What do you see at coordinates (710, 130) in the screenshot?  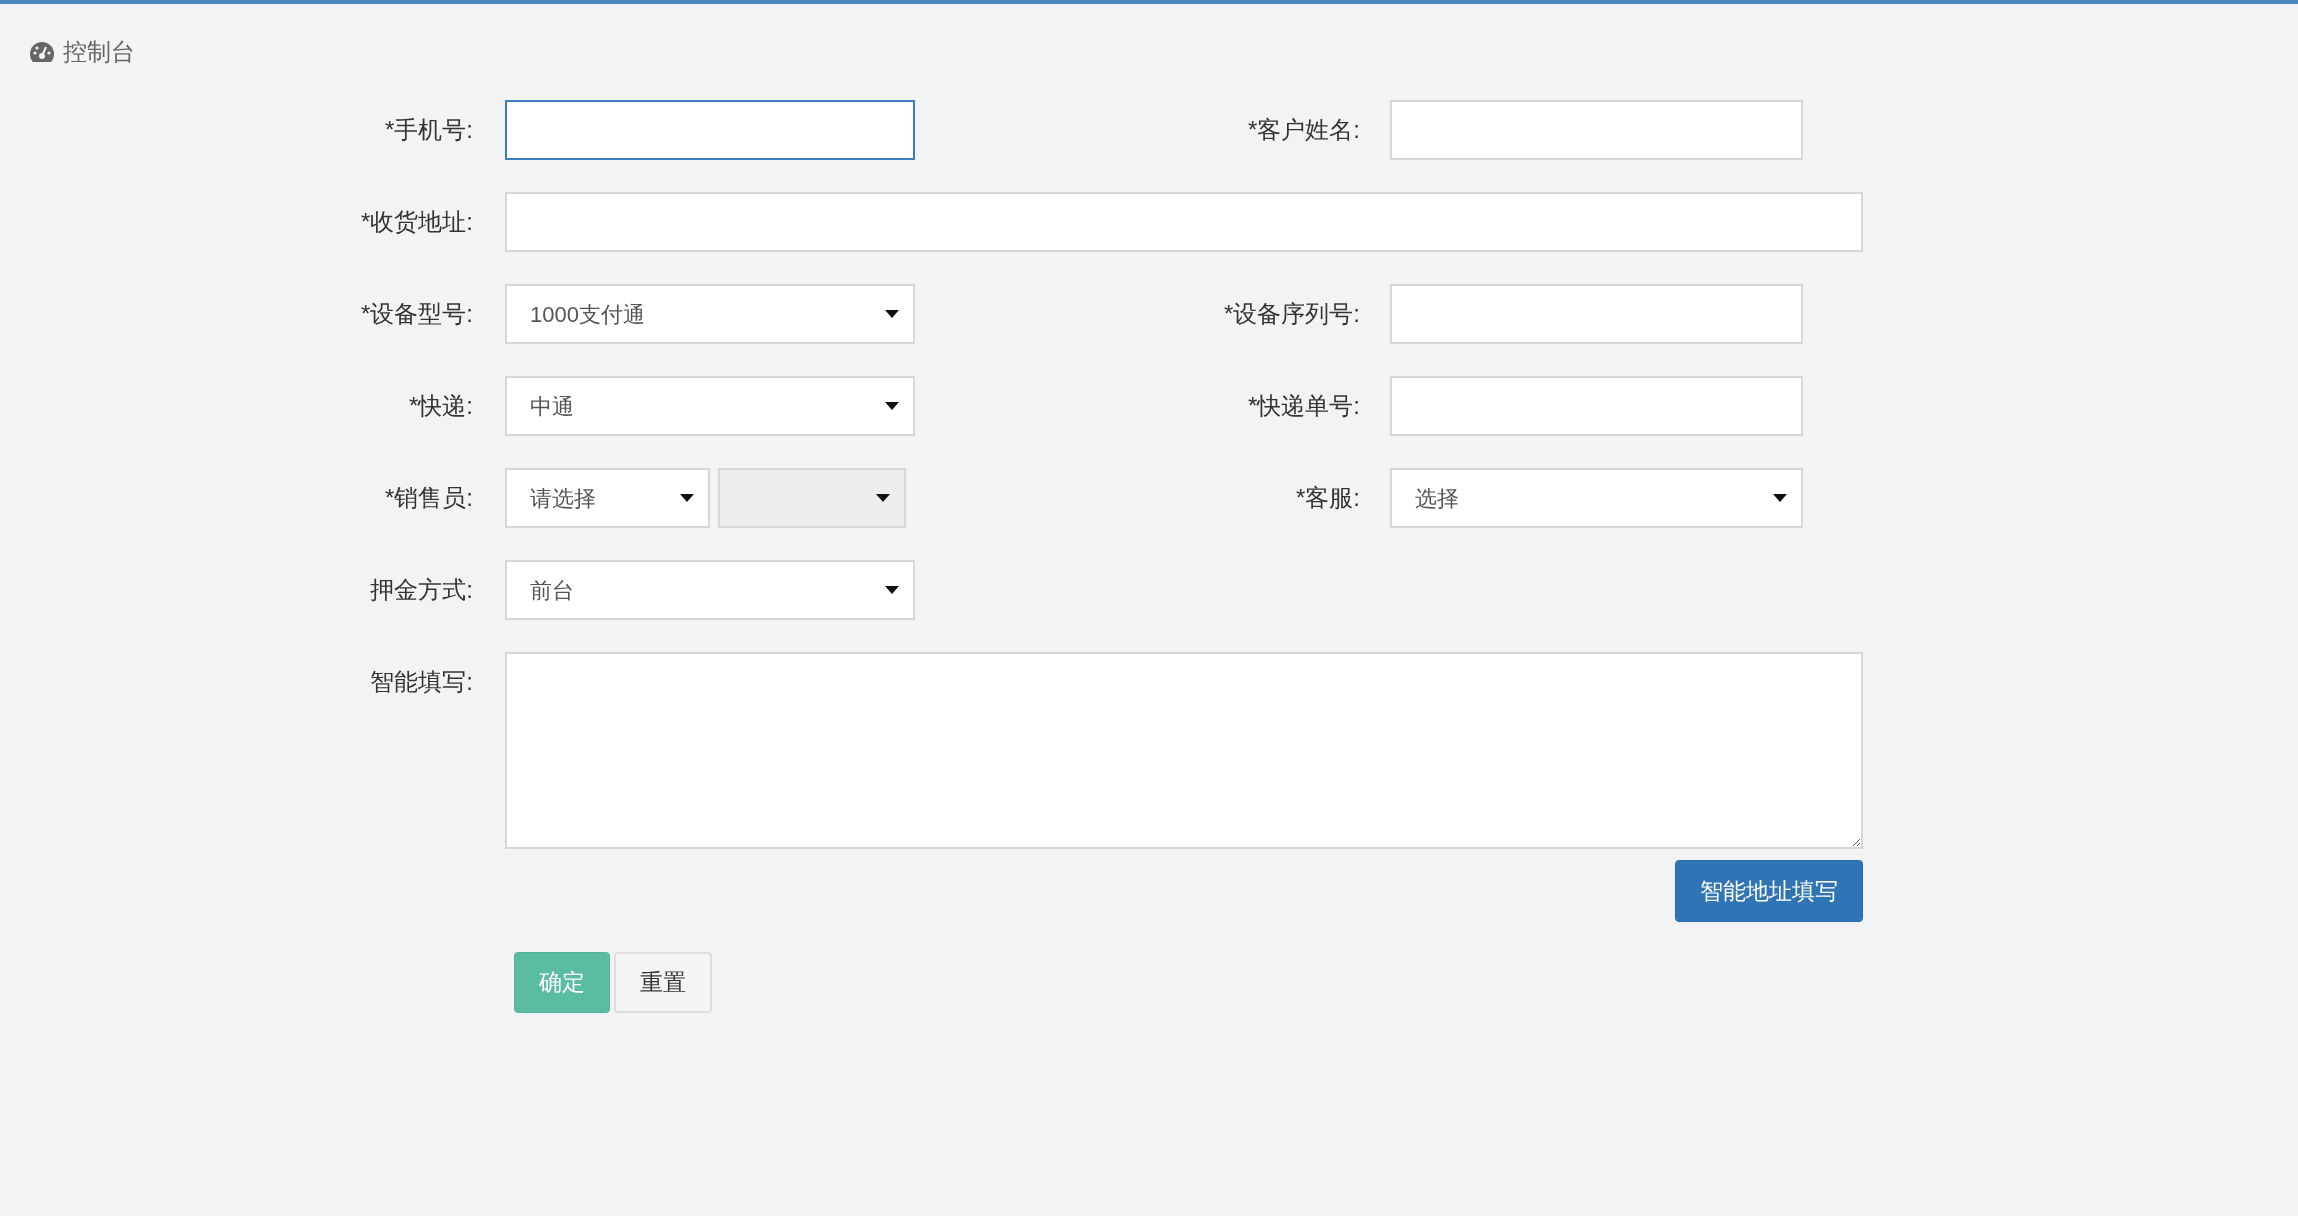 I see `input-field` at bounding box center [710, 130].